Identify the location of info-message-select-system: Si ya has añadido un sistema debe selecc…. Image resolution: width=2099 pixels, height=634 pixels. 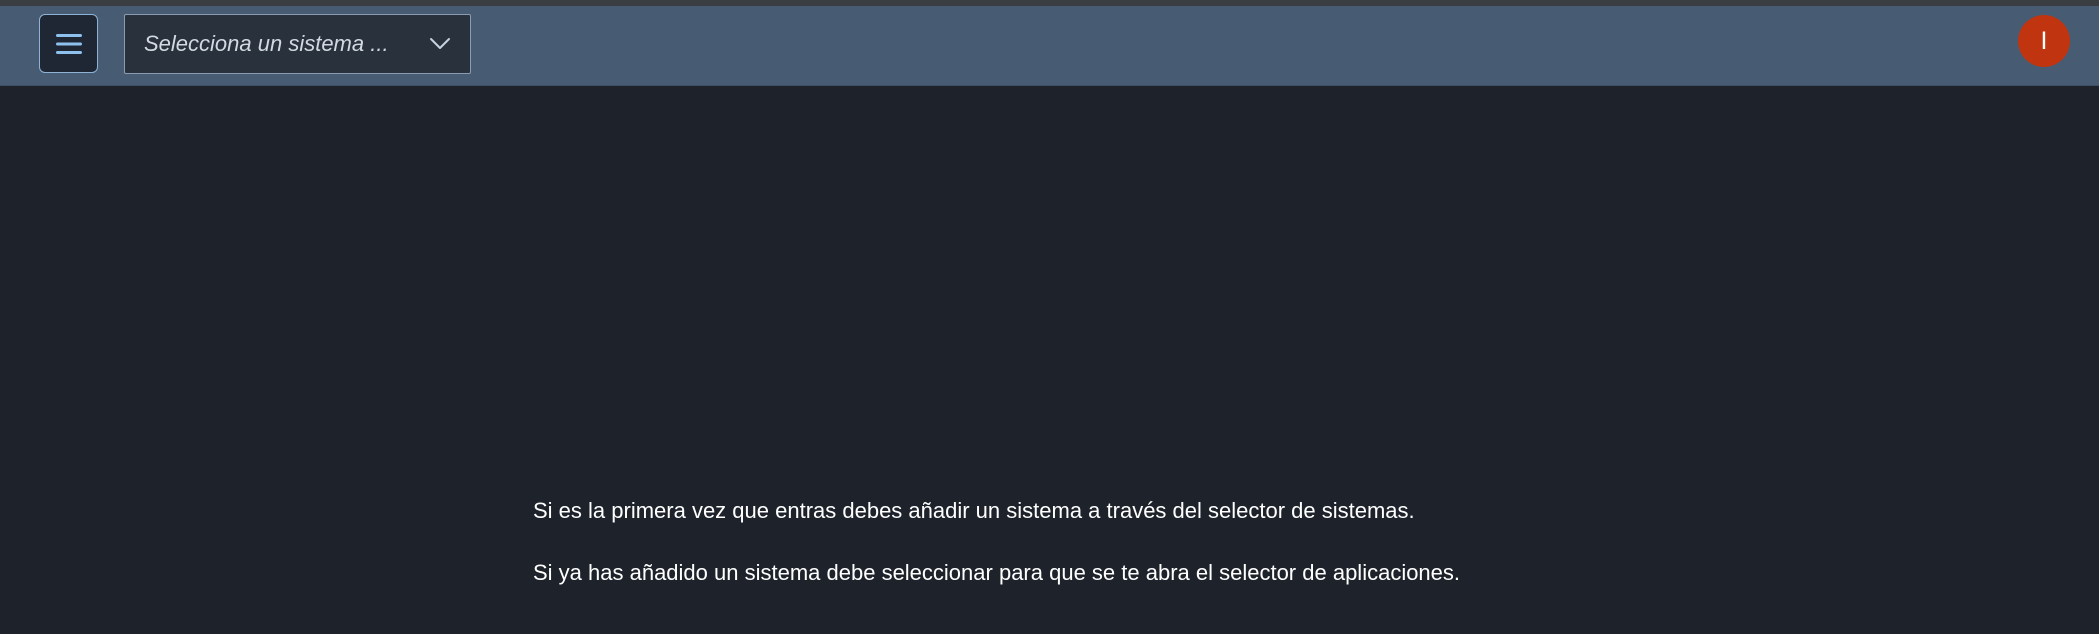
(997, 572).